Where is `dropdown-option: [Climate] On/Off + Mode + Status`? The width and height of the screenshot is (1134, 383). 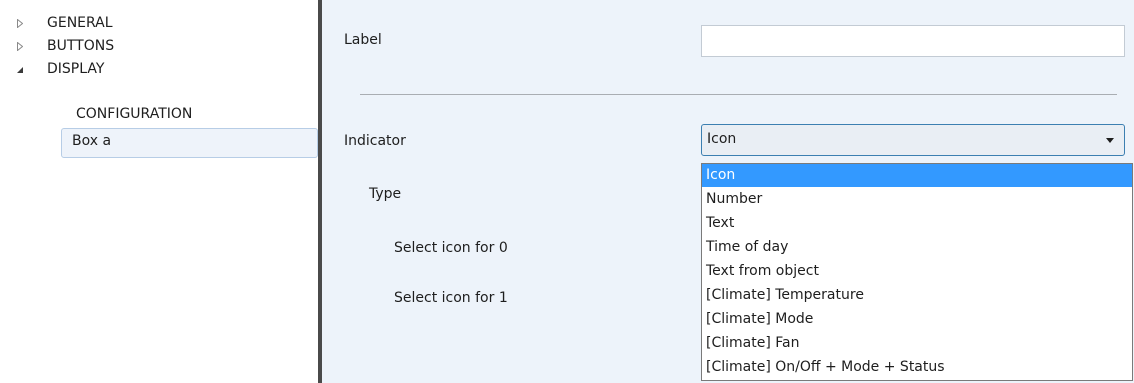
dropdown-option: [Climate] On/Off + Mode + Status is located at coordinates (917, 367).